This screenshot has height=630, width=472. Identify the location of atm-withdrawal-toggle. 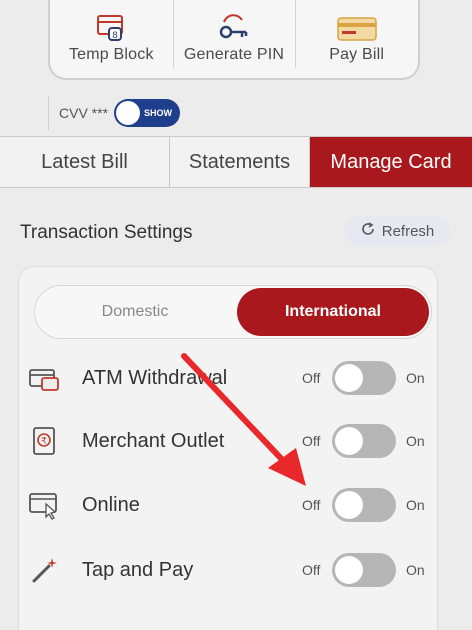
(364, 378).